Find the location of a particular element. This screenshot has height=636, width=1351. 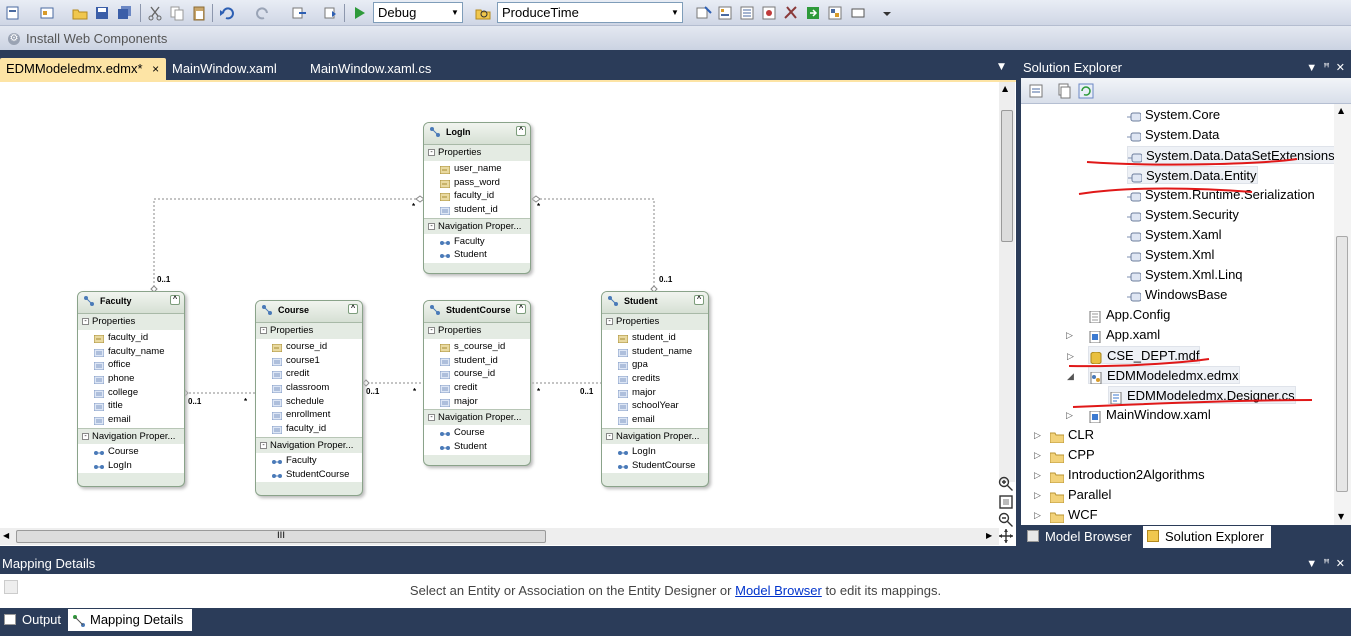

entity-property: pass_word is located at coordinates (477, 183).